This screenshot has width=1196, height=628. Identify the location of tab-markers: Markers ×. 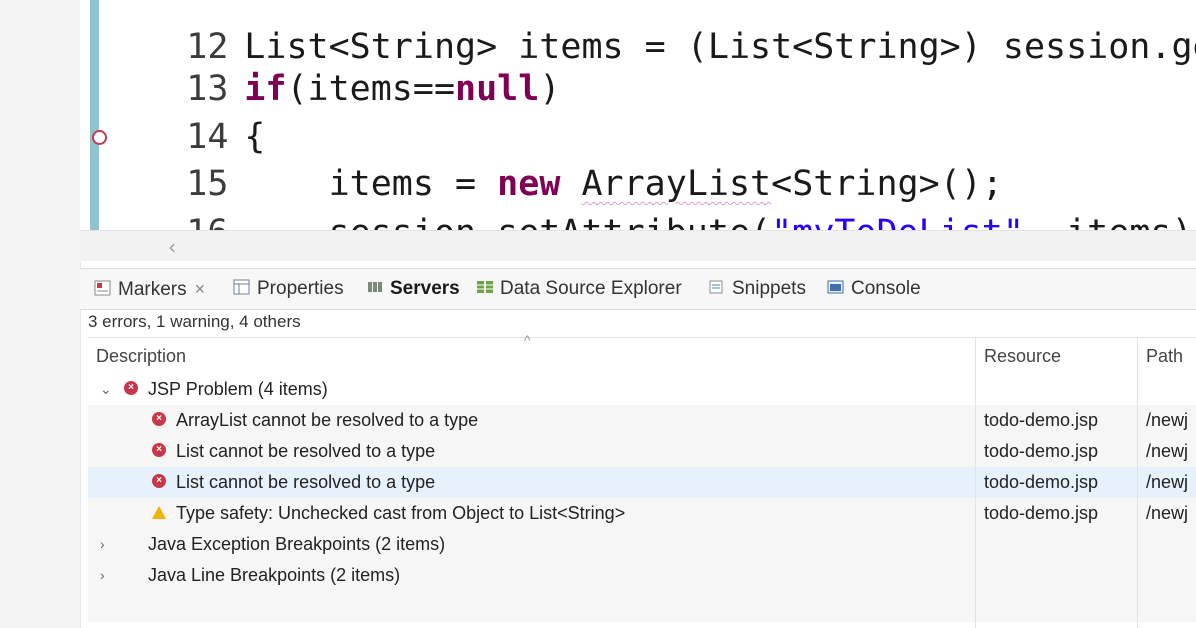
(149, 289).